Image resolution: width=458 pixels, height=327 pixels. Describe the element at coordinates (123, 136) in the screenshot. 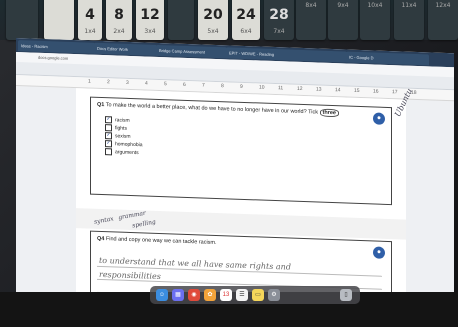

I see `option-label: sexism` at that location.